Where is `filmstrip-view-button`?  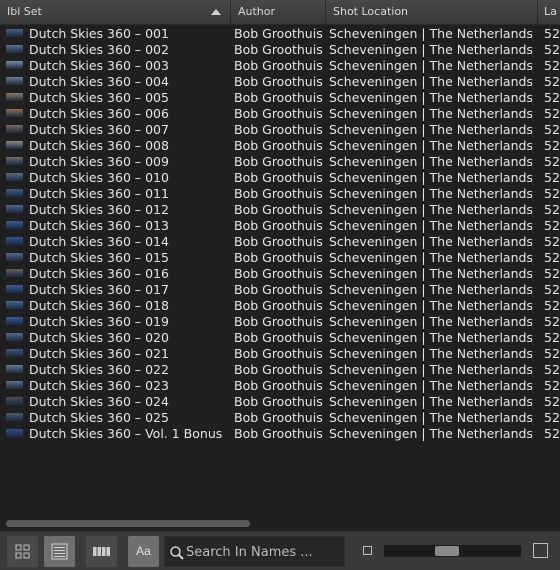
filmstrip-view-button is located at coordinates (101, 551).